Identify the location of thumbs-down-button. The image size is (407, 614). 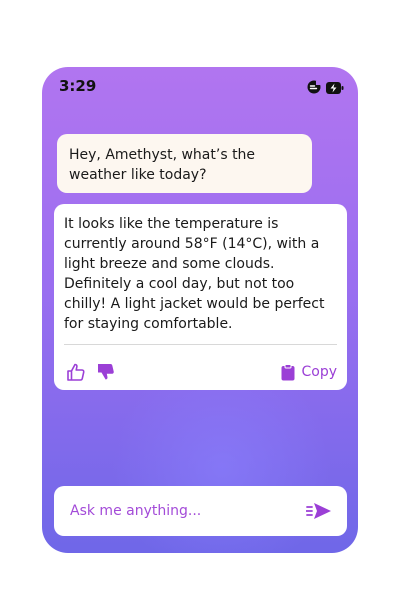
(106, 372).